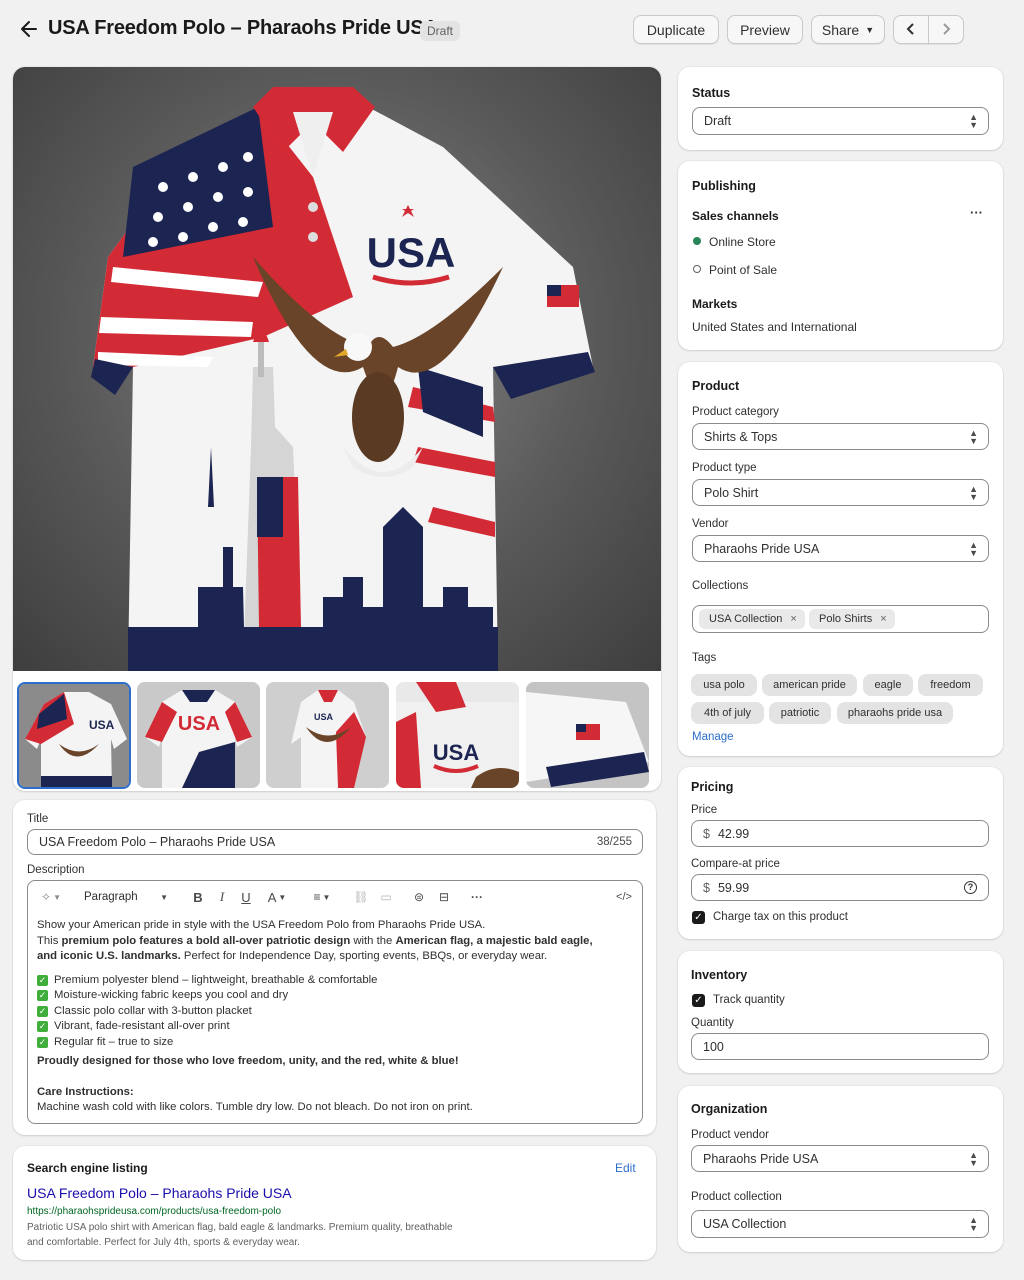 This screenshot has width=1024, height=1280. I want to click on tag: usa polo, so click(724, 685).